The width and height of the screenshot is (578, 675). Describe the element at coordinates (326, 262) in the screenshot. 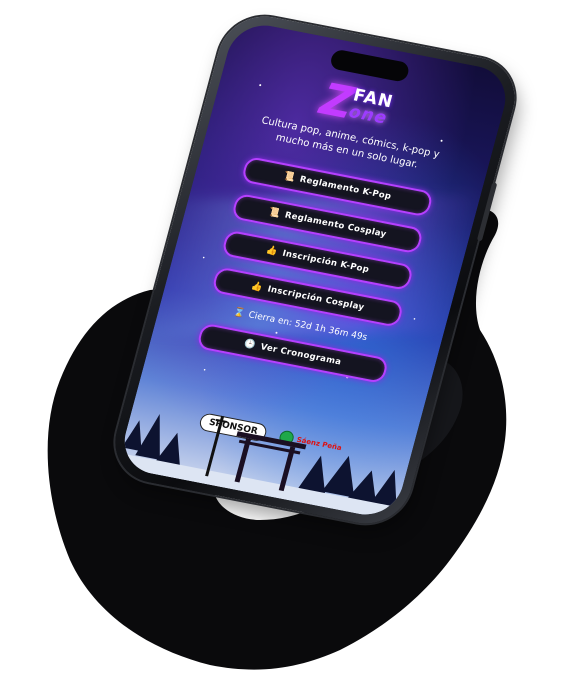

I see `button-label: Inscripción K-Pop` at that location.